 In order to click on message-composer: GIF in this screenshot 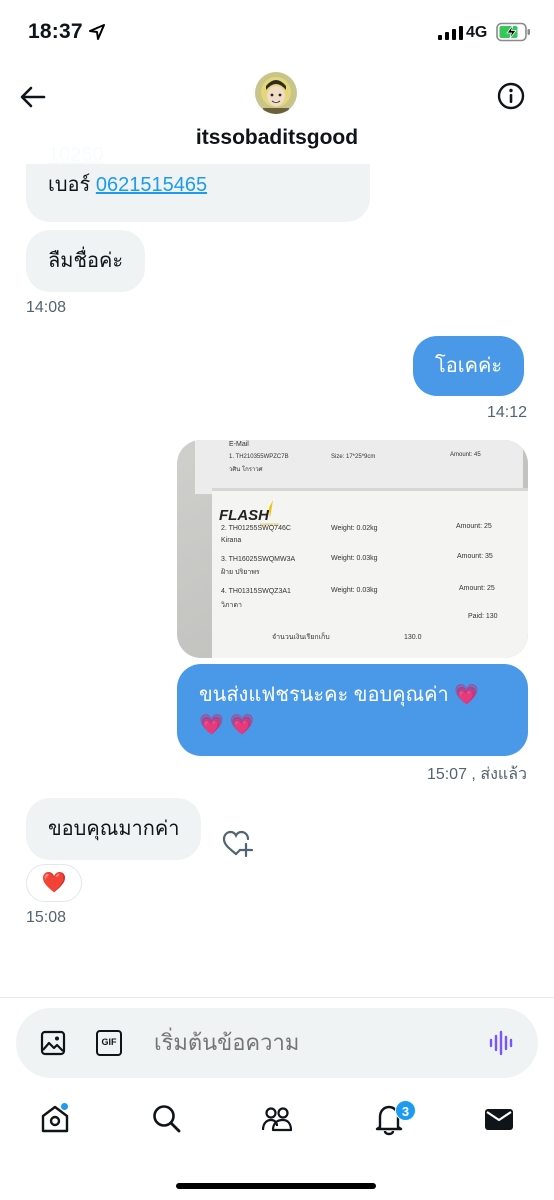, I will do `click(277, 1043)`.